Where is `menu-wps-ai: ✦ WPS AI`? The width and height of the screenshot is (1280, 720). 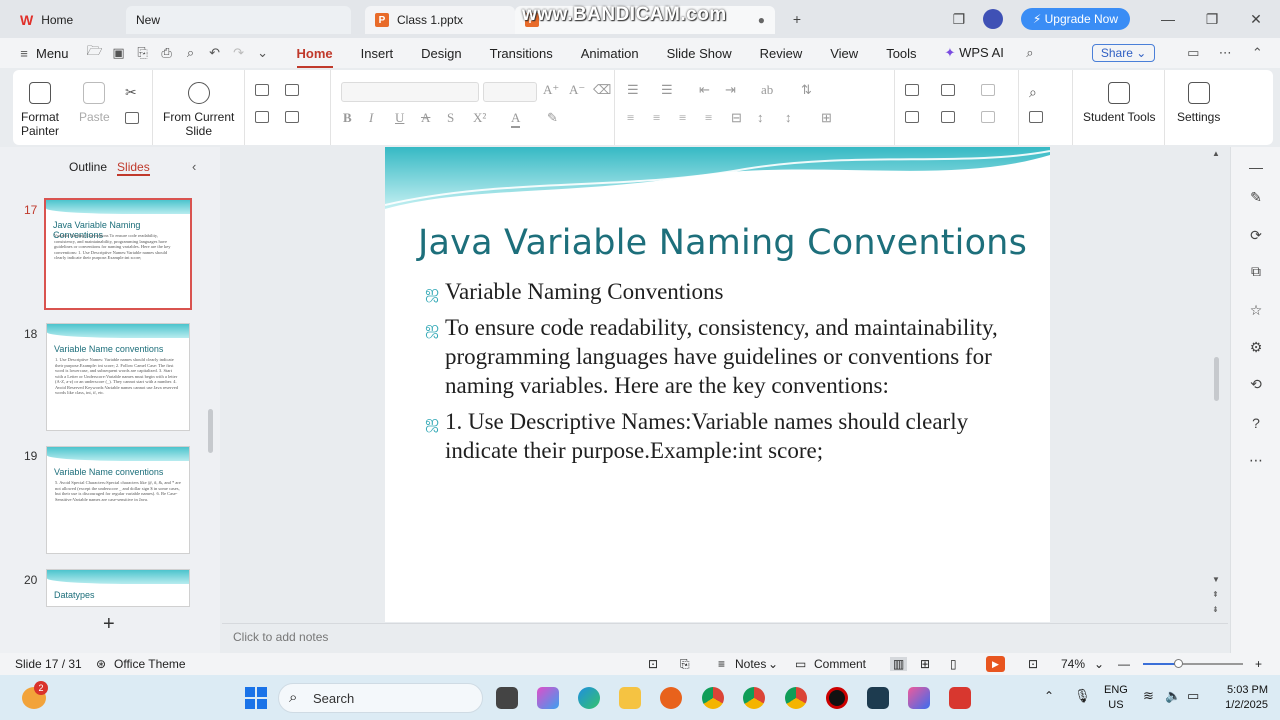 menu-wps-ai: ✦ WPS AI is located at coordinates (974, 53).